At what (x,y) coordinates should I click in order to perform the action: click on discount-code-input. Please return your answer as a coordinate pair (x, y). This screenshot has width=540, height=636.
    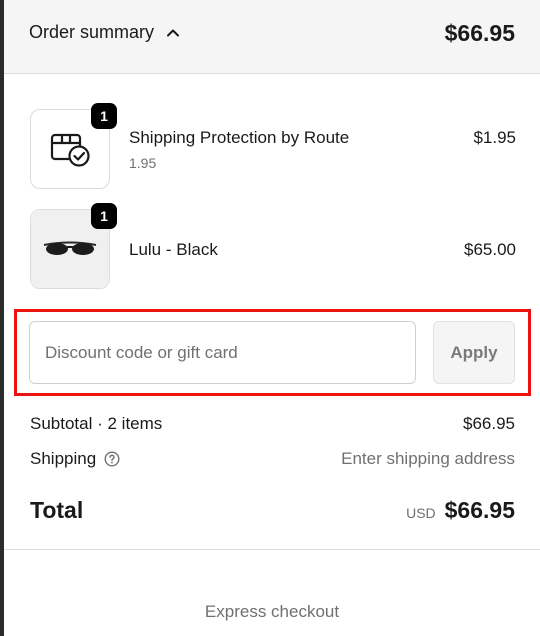
    Looking at the image, I should click on (222, 352).